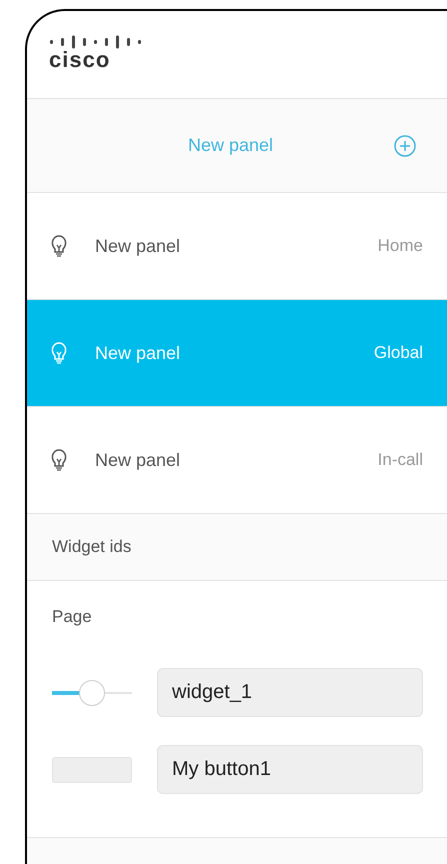 This screenshot has width=447, height=864. Describe the element at coordinates (92, 769) in the screenshot. I see `button-preview` at that location.